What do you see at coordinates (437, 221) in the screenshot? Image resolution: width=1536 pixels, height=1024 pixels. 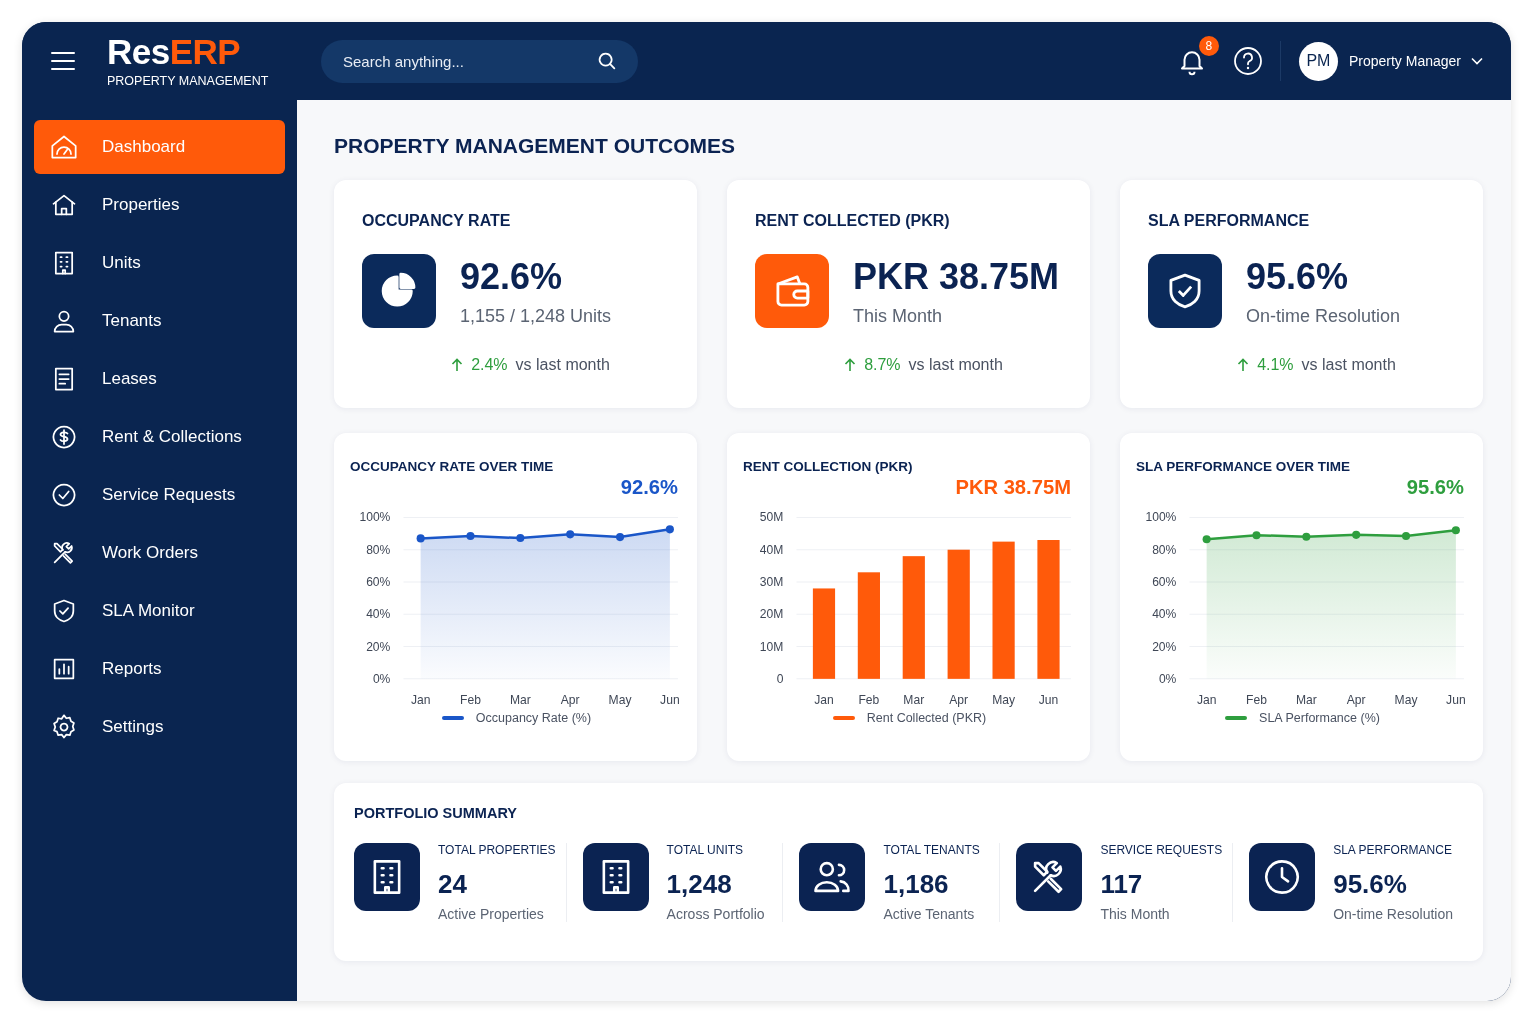 I see `kpi-title: OCCUPANCY RATE` at bounding box center [437, 221].